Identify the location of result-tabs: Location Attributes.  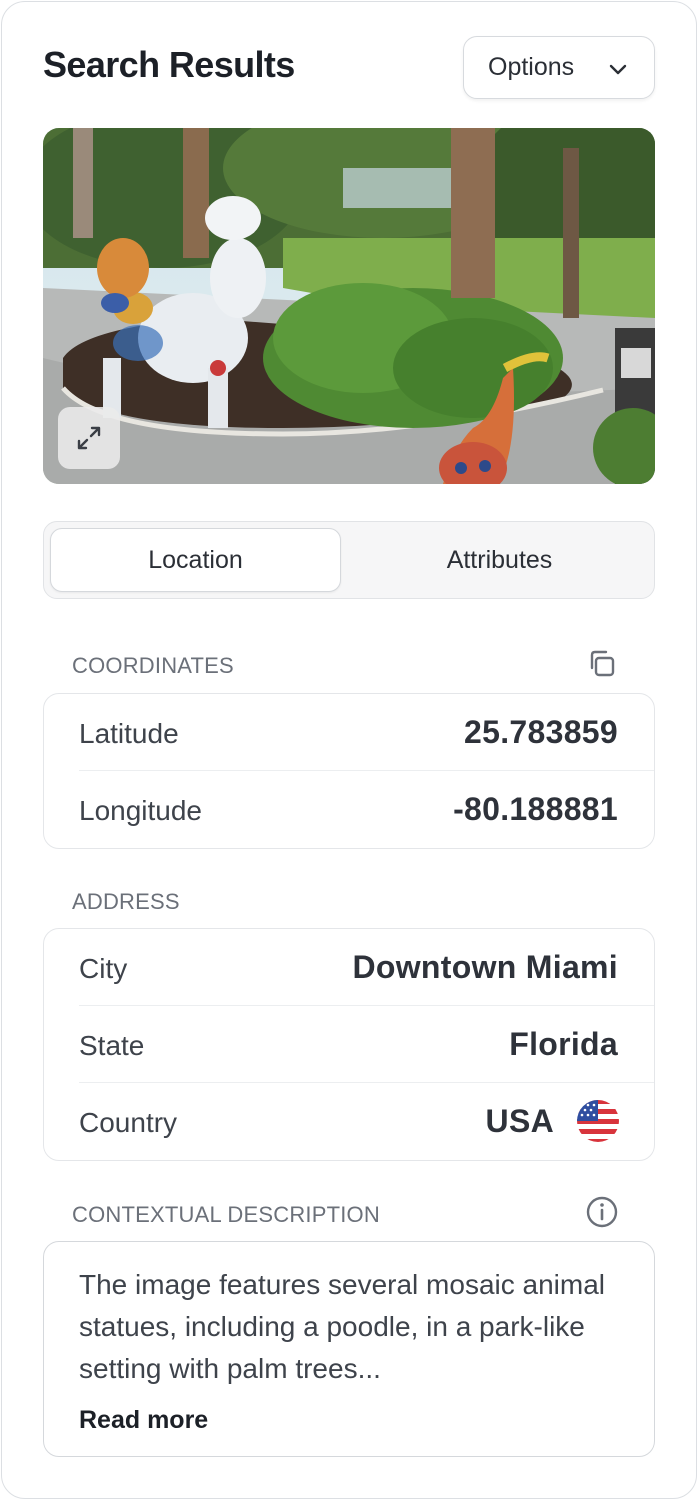
(349, 560).